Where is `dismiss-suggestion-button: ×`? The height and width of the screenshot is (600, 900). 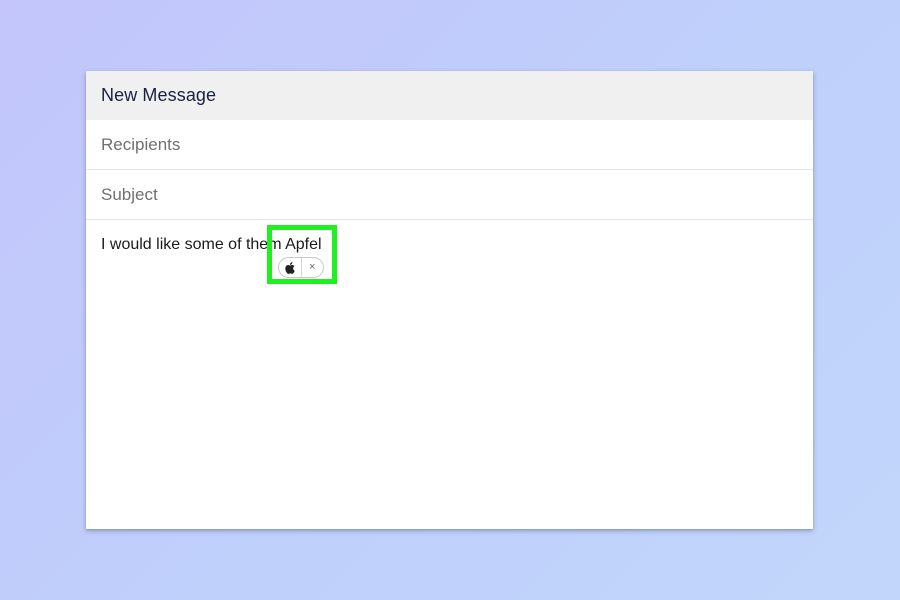 dismiss-suggestion-button: × is located at coordinates (313, 267).